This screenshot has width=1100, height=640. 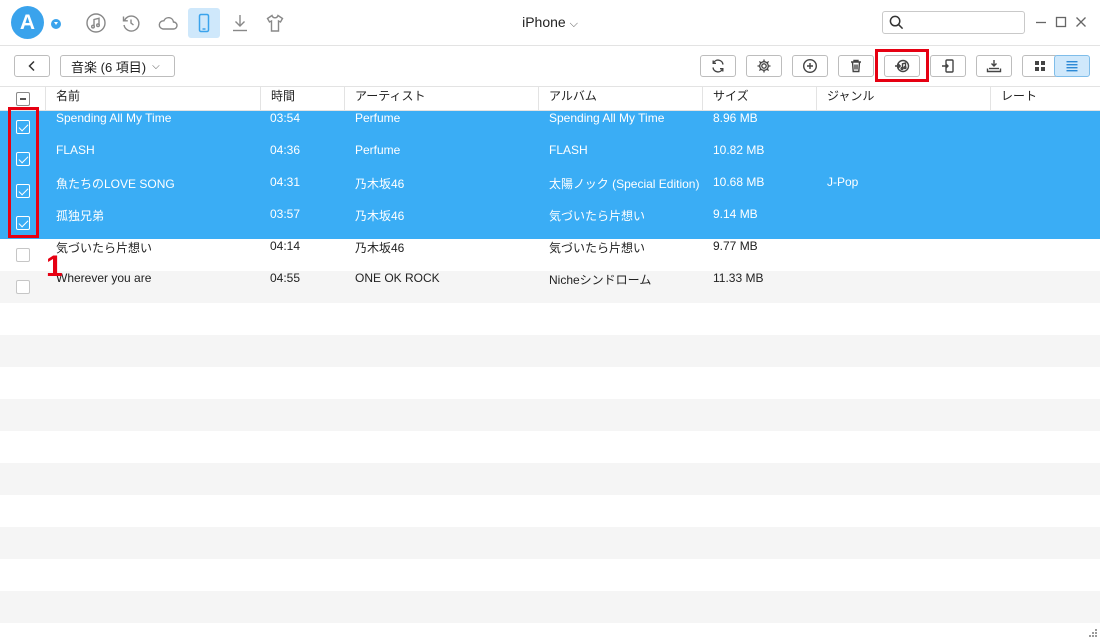 I want to click on song-size: 10.68 MB, so click(x=739, y=182).